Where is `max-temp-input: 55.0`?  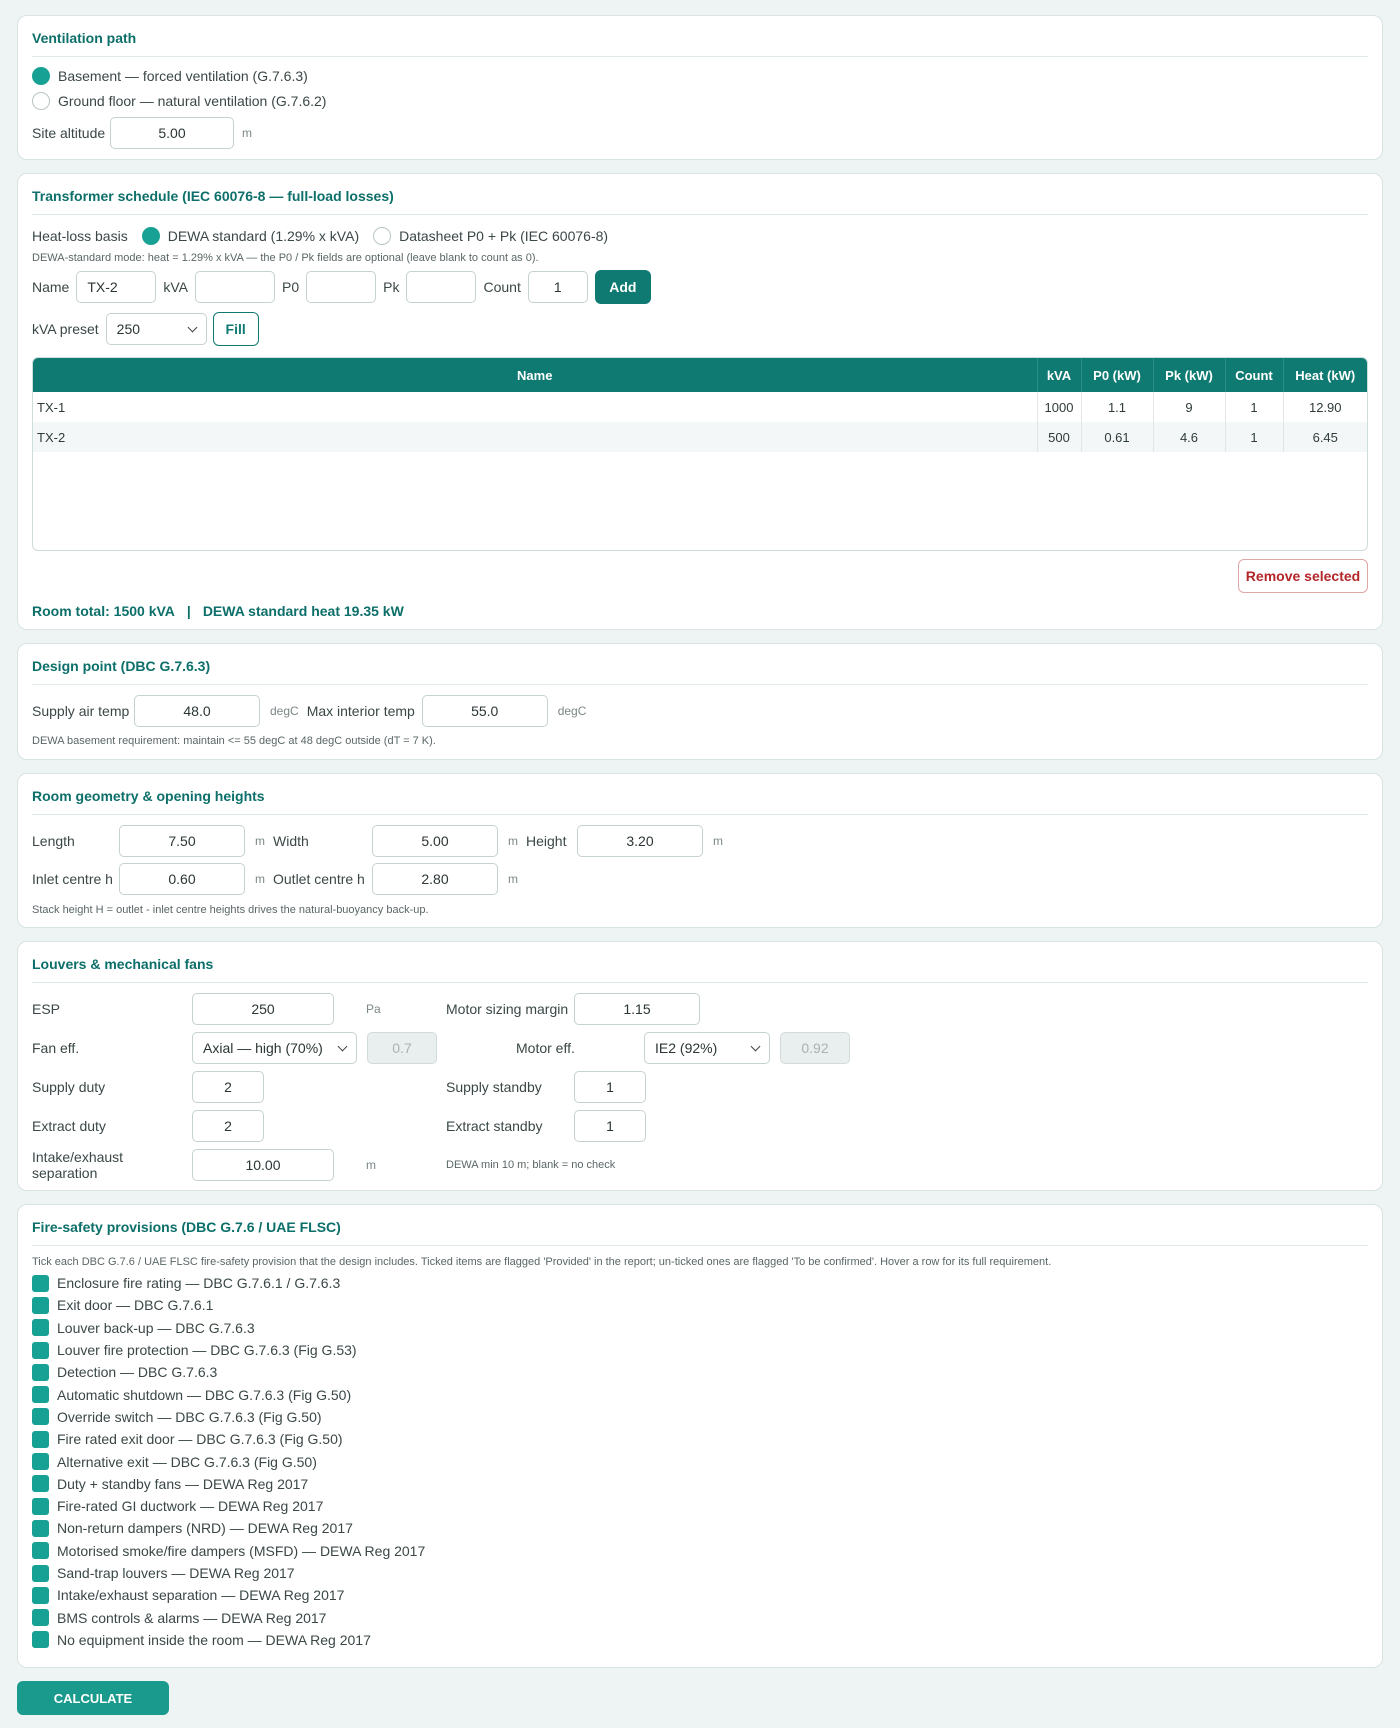 max-temp-input: 55.0 is located at coordinates (484, 711).